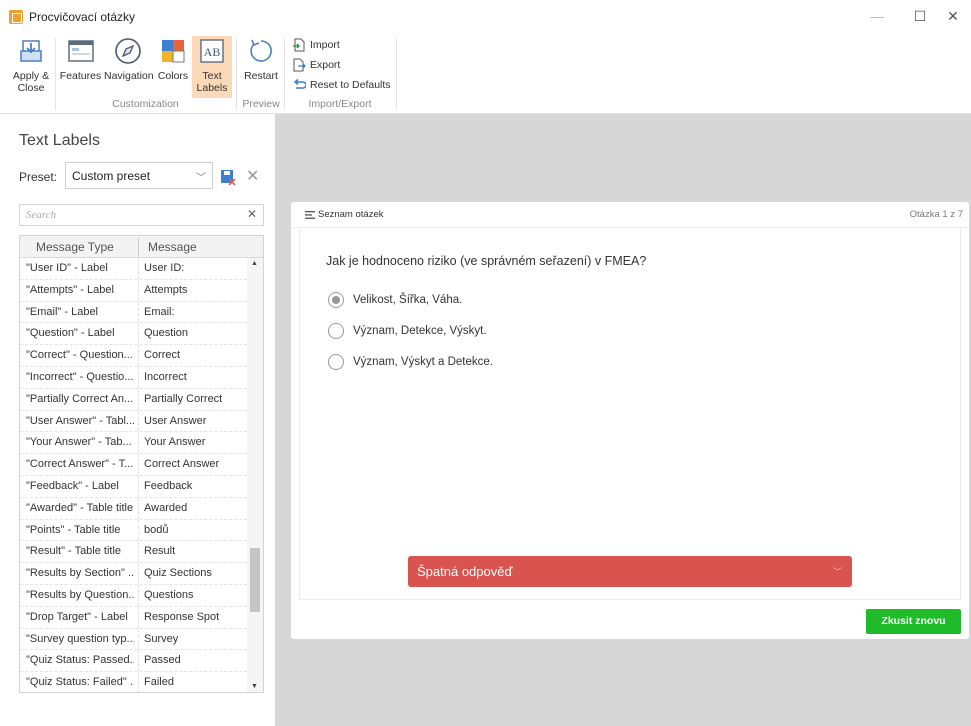  Describe the element at coordinates (133, 290) in the screenshot. I see `table-row: "Attempts" - Label Attempts` at that location.